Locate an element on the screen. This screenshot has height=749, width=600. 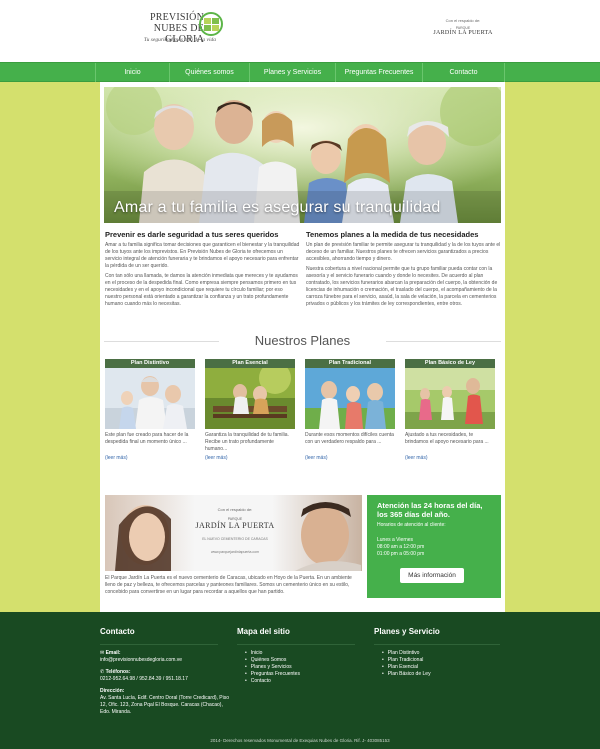
footer-link-plan-basico: Plan Básico de Ley is located at coordinates (406, 674).